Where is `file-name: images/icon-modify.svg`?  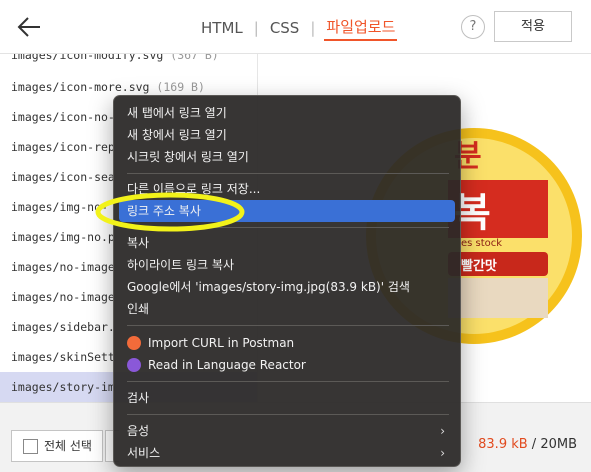
file-name: images/icon-modify.svg is located at coordinates (87, 58).